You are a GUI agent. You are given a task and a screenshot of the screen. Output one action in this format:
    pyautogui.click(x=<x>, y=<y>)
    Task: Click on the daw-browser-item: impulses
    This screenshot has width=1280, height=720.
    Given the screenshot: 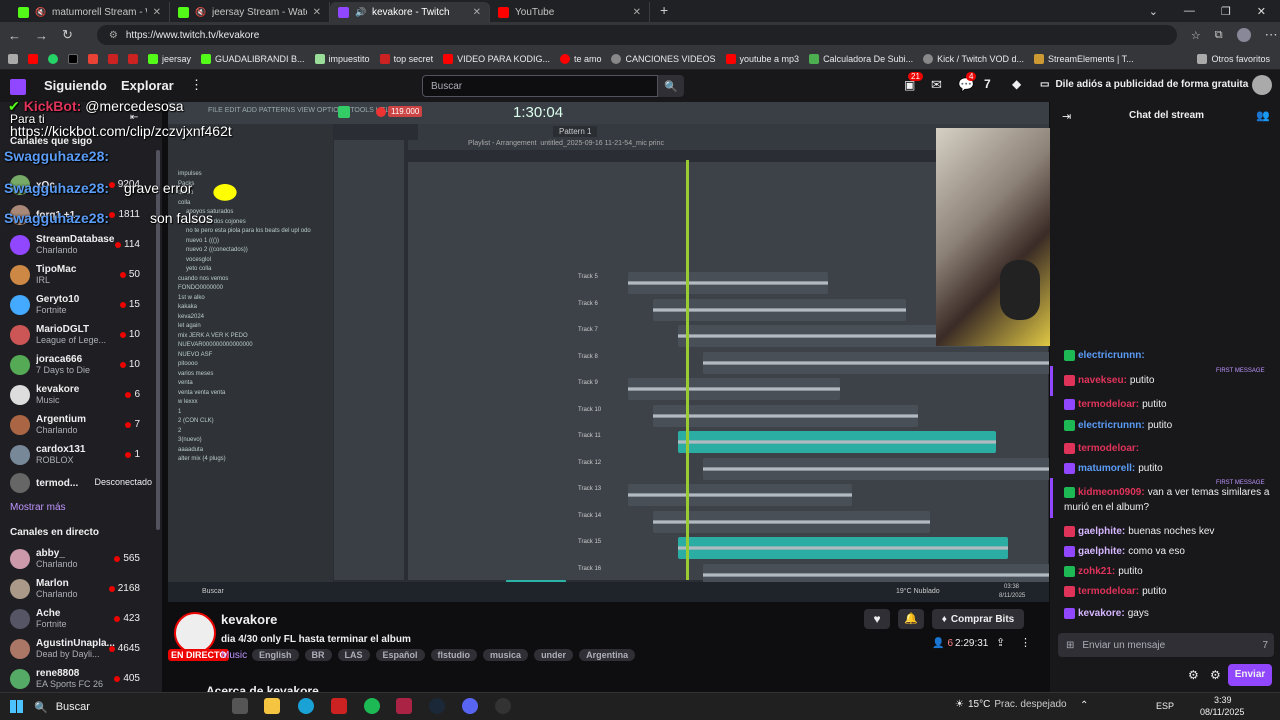 What is the action you would take?
    pyautogui.click(x=252, y=175)
    